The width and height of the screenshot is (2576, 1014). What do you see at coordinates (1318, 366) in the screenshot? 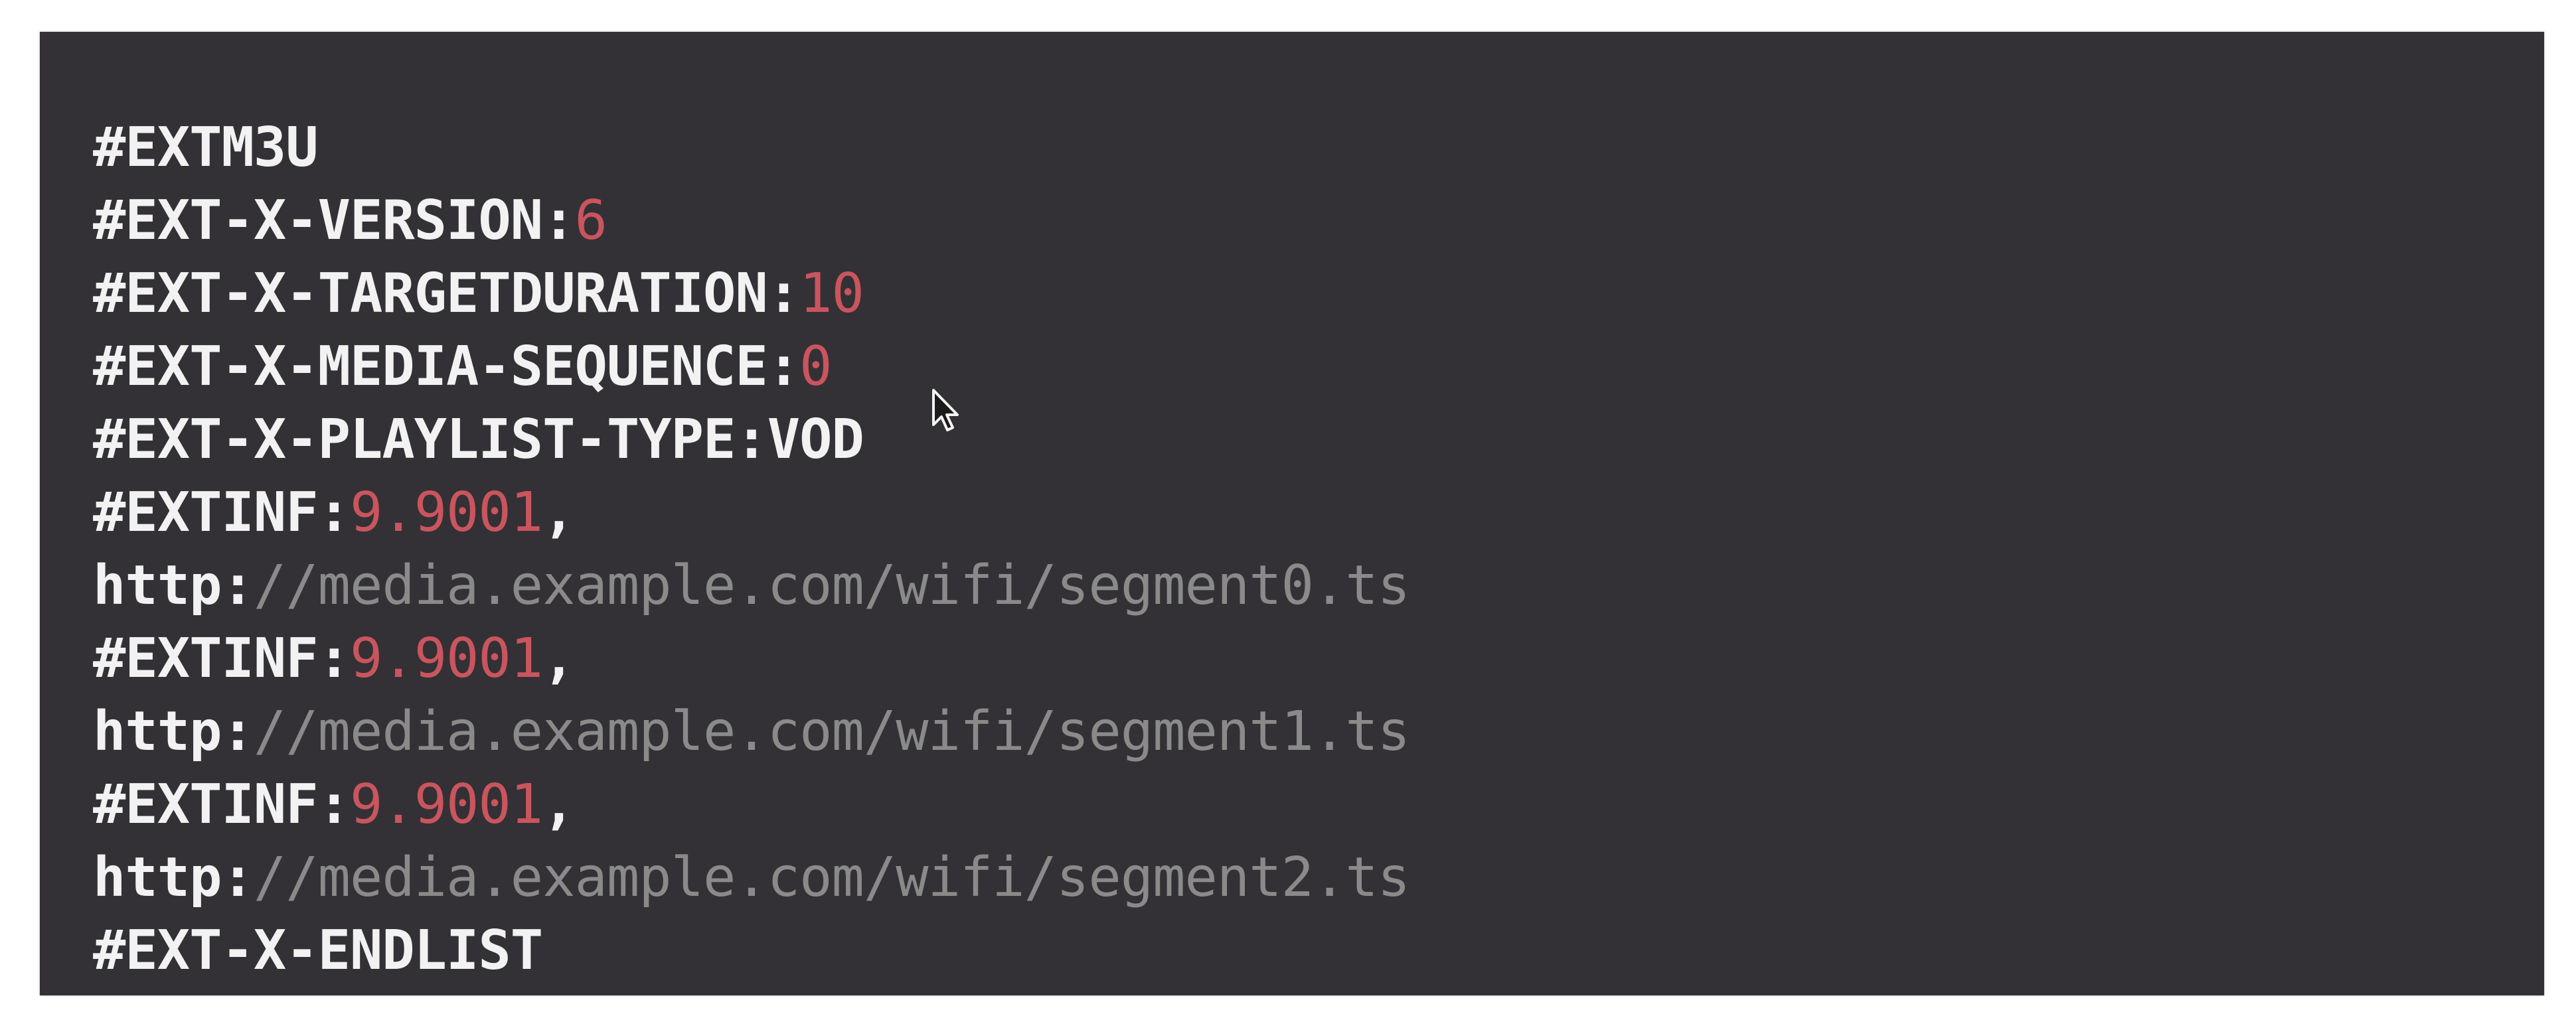
I see `code-line-media-sequence: #EXT-X-MEDIA-SEQUENCE:0` at bounding box center [1318, 366].